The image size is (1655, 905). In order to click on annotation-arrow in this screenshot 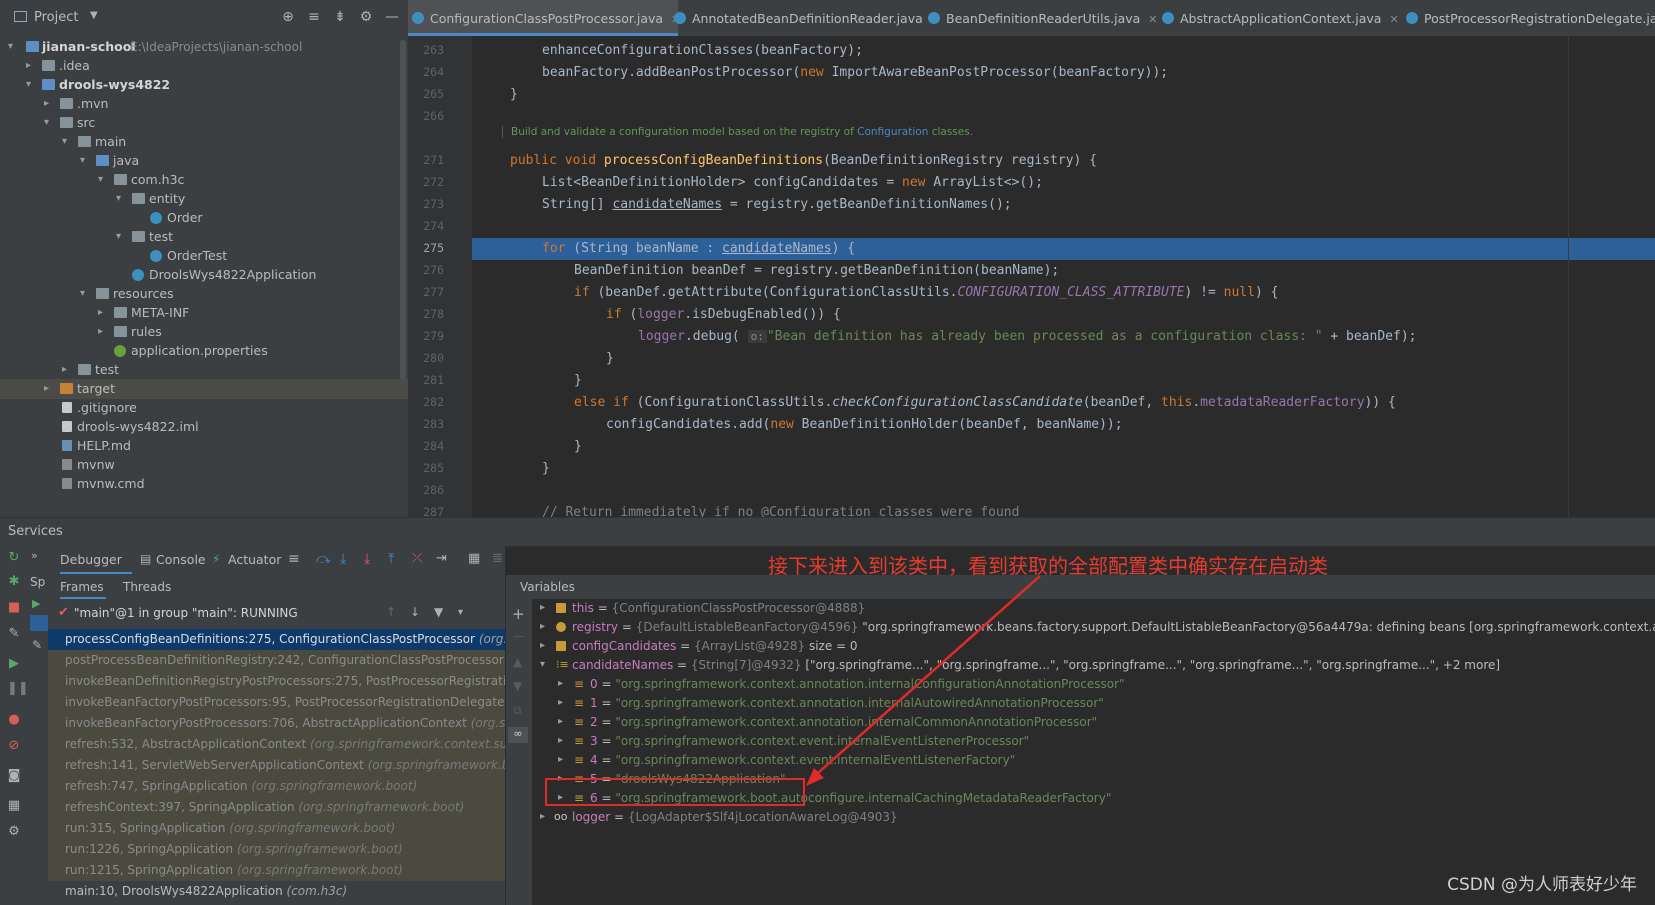, I will do `click(923, 680)`.